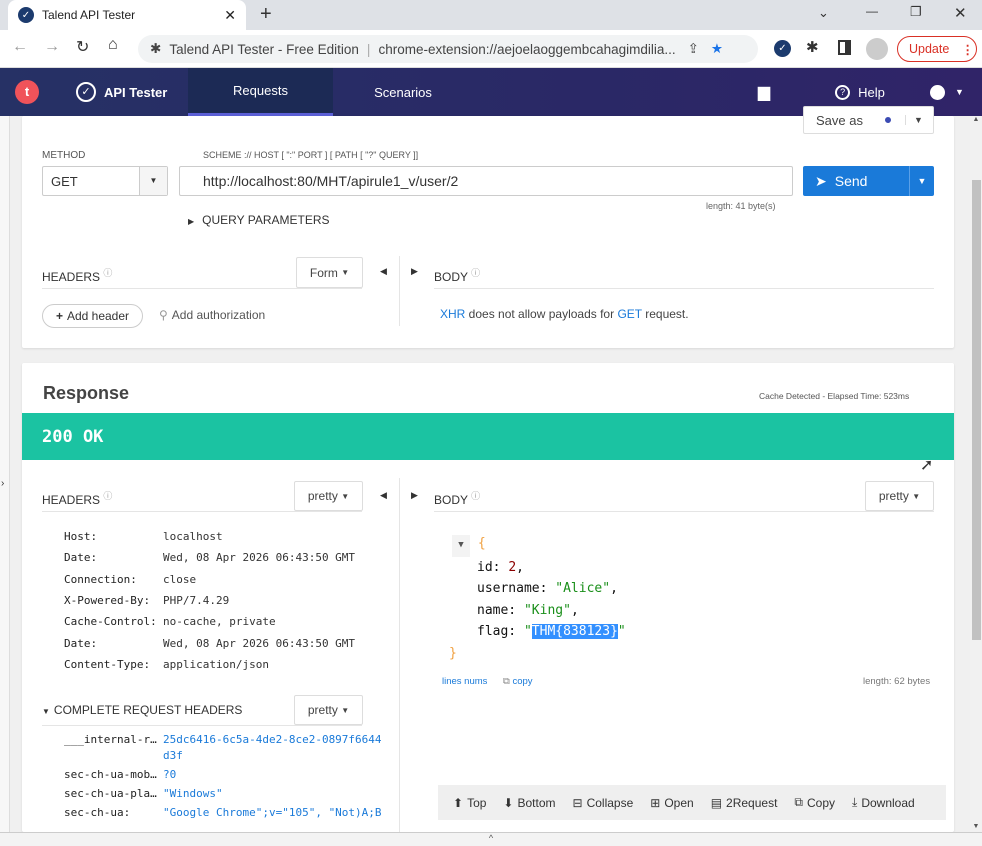 This screenshot has width=982, height=846. What do you see at coordinates (82, 47) in the screenshot?
I see `reload-icon: ↻` at bounding box center [82, 47].